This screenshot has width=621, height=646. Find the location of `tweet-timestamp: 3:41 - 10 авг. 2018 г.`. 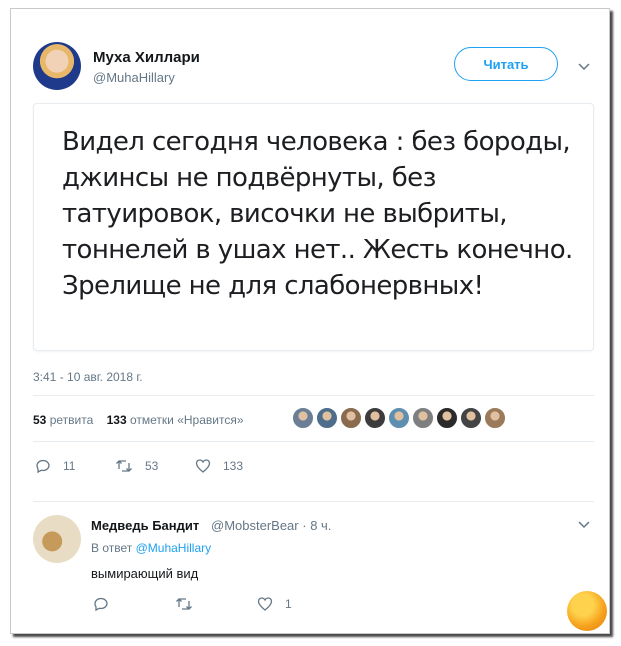

tweet-timestamp: 3:41 - 10 авг. 2018 г. is located at coordinates (88, 377).